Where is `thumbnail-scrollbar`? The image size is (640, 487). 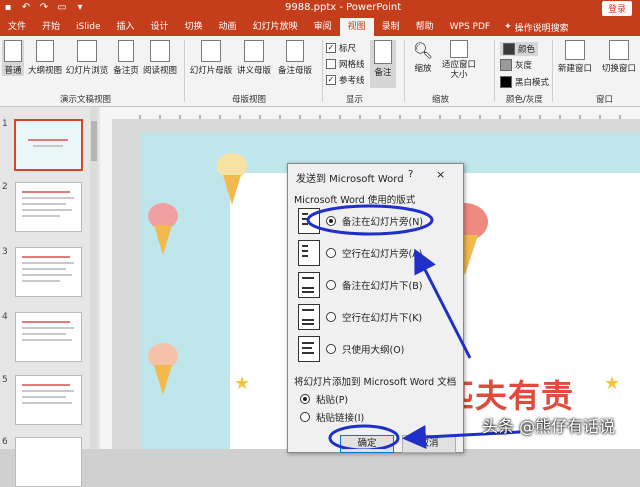
thumbnail-scrollbar is located at coordinates (94, 278).